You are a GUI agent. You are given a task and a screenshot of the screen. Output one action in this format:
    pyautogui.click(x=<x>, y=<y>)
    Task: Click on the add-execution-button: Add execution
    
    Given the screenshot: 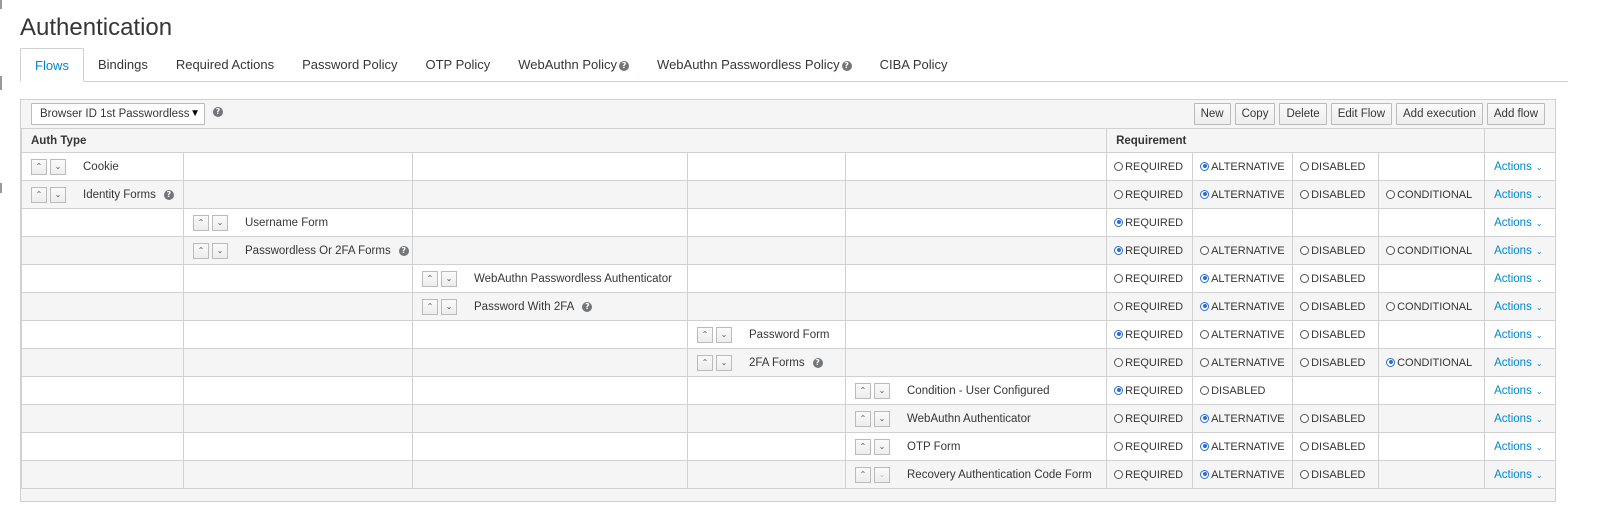 What is the action you would take?
    pyautogui.click(x=1439, y=114)
    